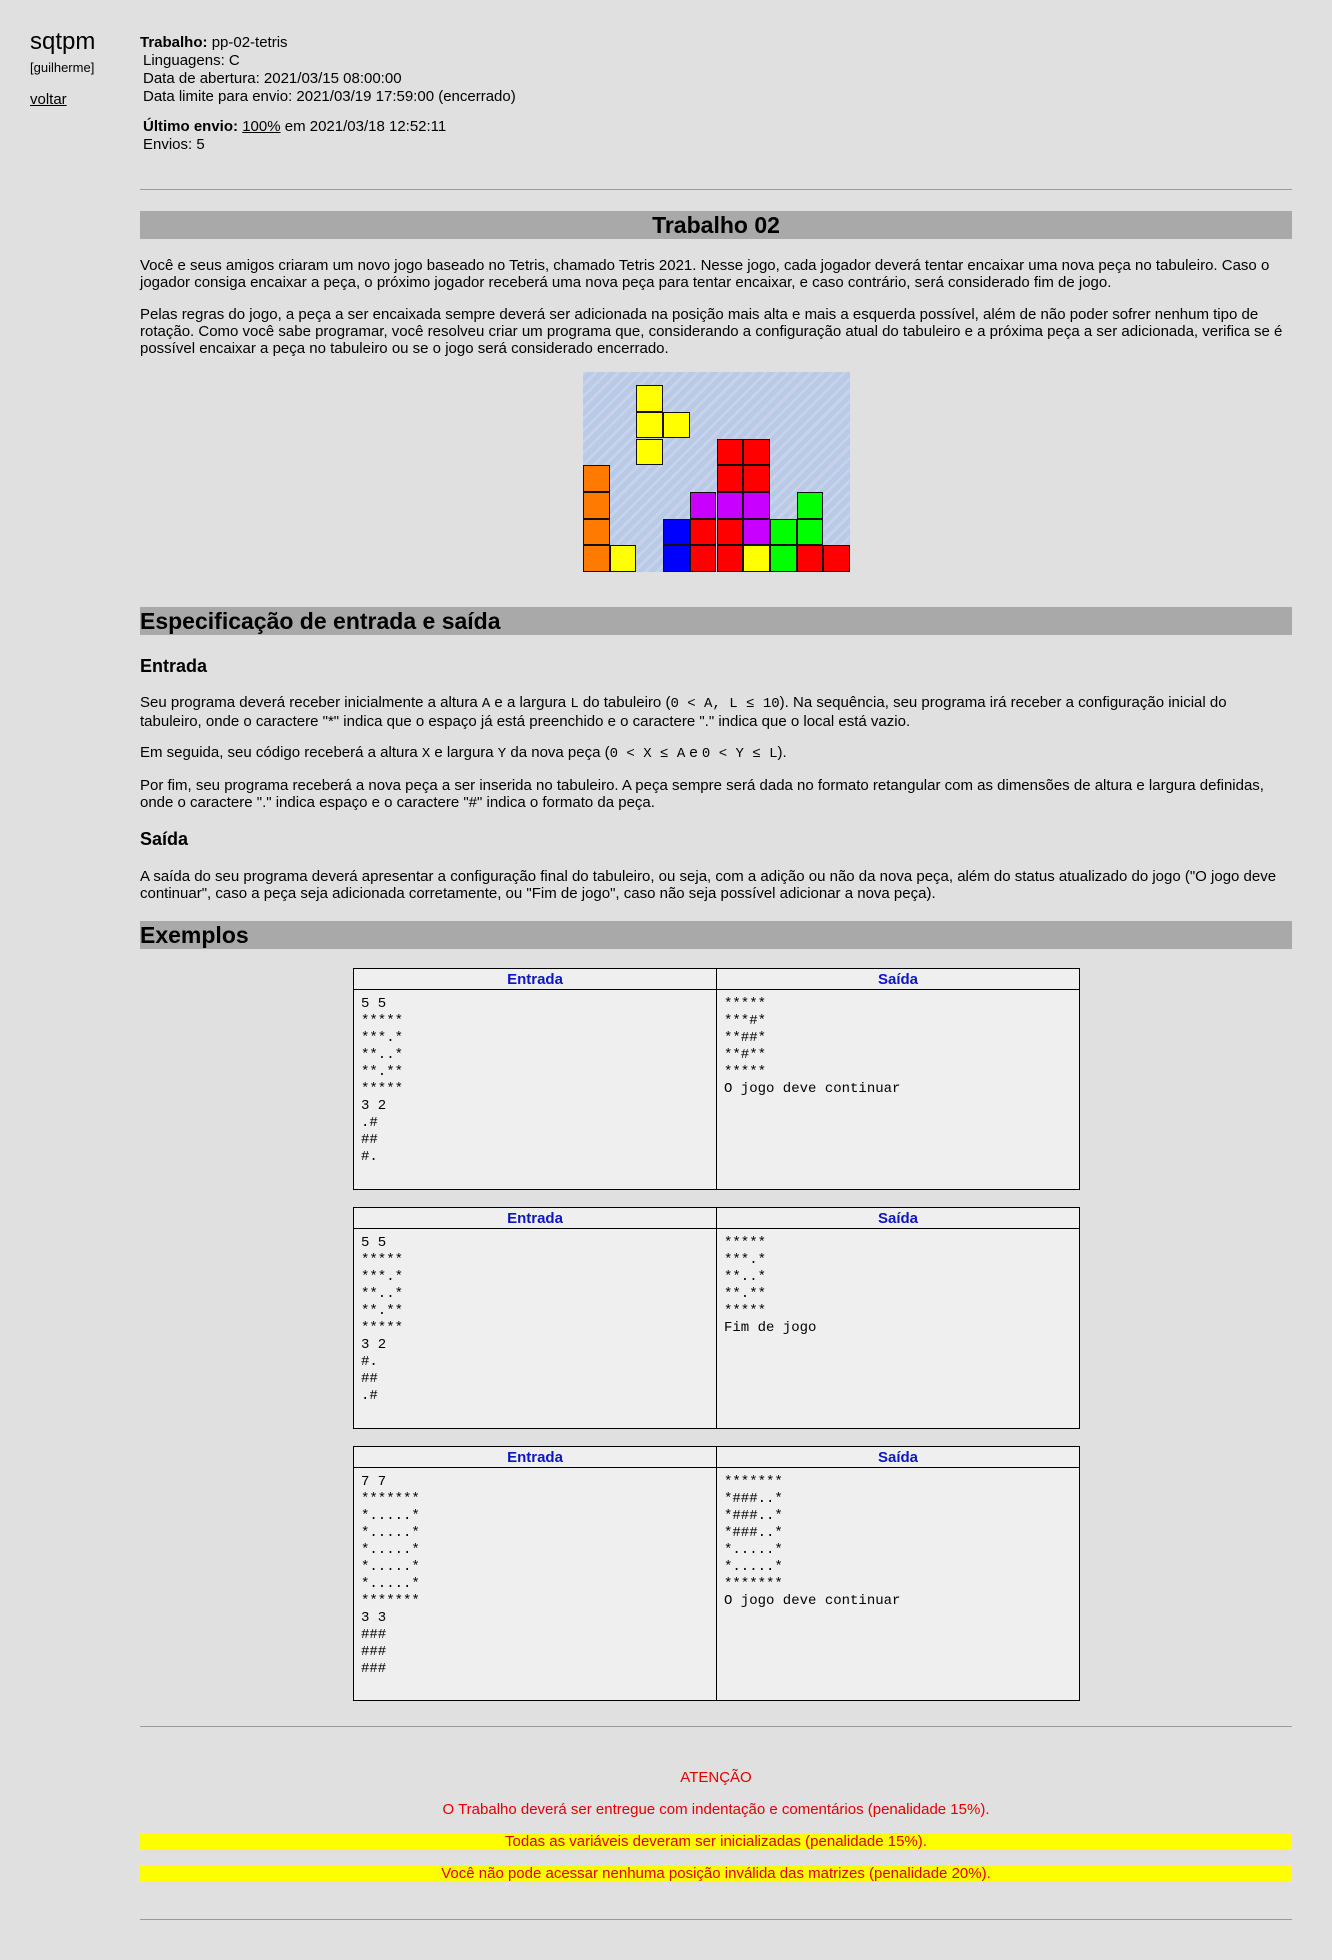 The width and height of the screenshot is (1332, 1960). What do you see at coordinates (716, 1777) in the screenshot?
I see `attention-title: ATENÇÃO` at bounding box center [716, 1777].